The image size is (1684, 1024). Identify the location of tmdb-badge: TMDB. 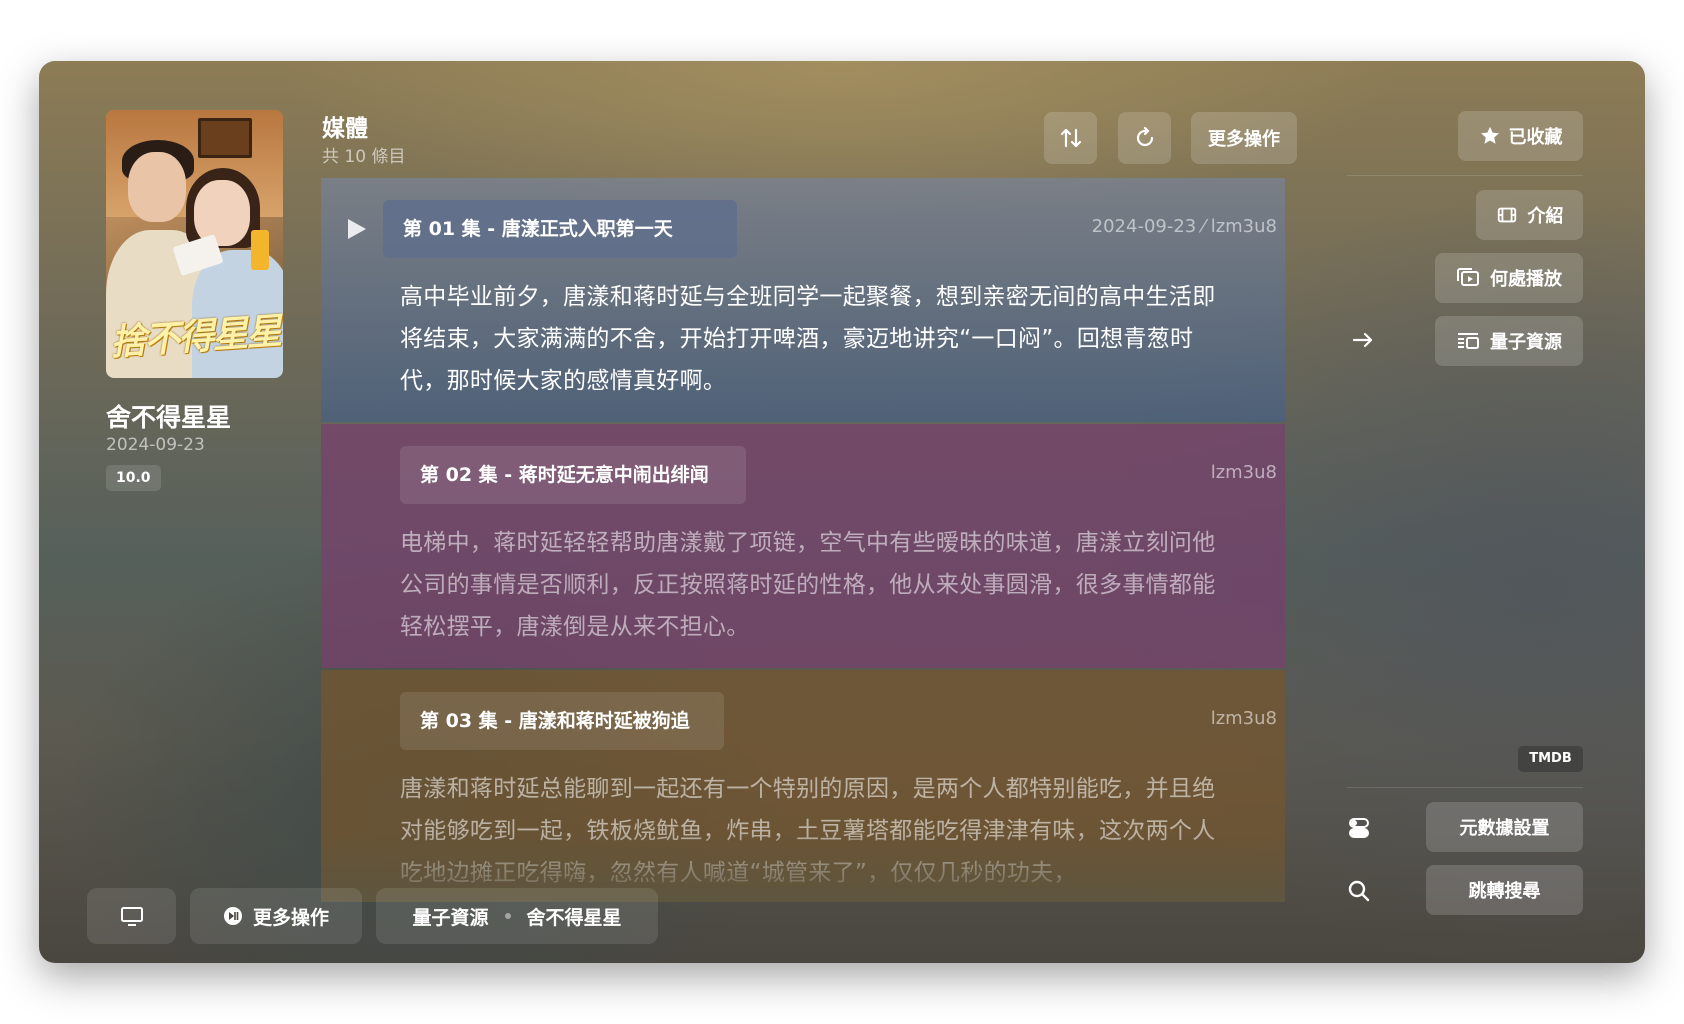
(1550, 759).